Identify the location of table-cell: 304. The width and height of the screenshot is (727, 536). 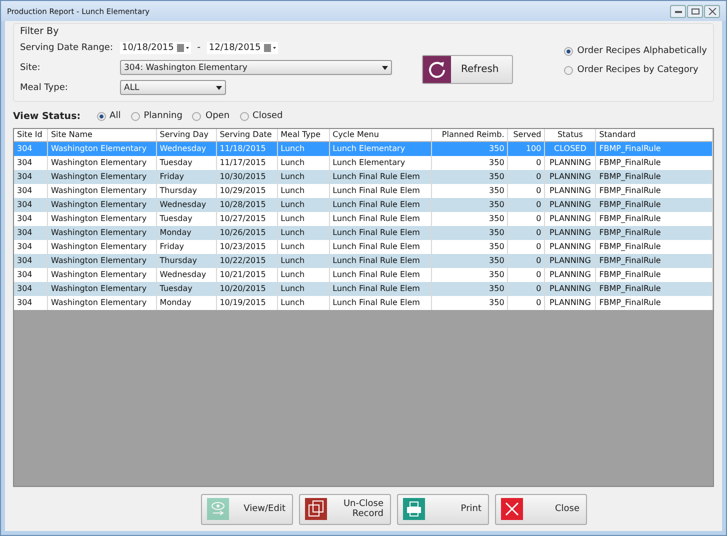
(31, 303).